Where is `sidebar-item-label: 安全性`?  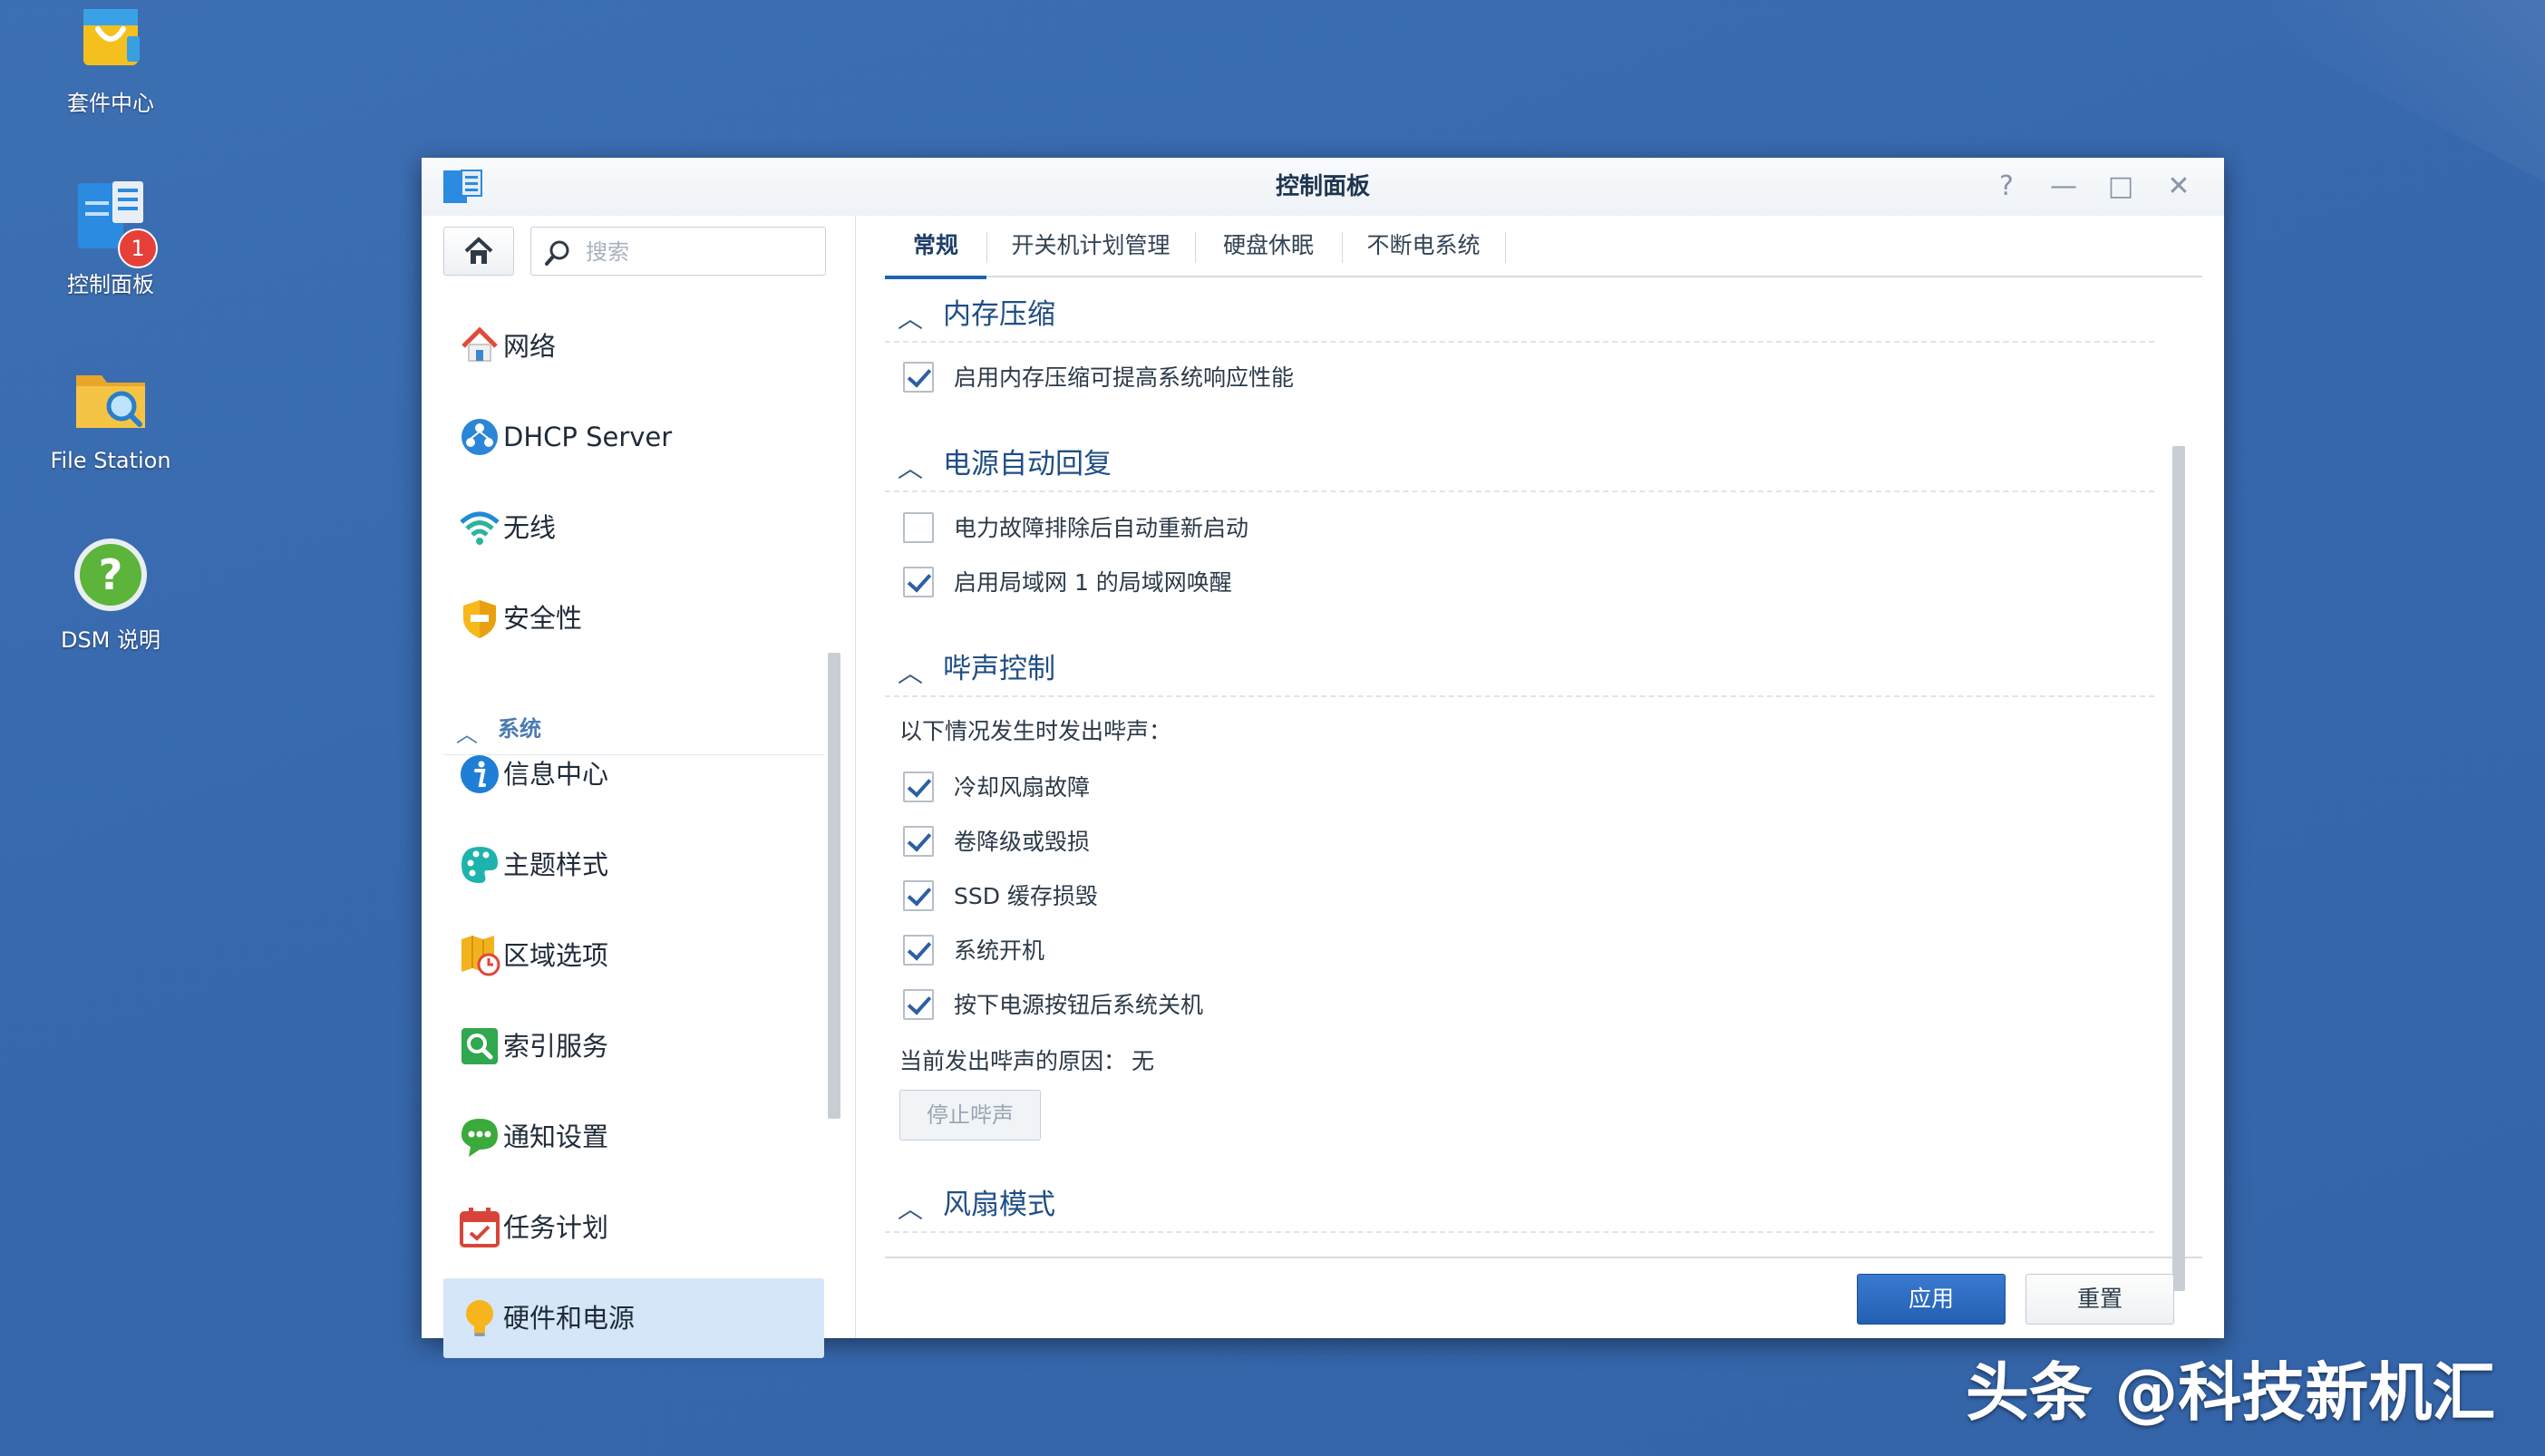
sidebar-item-label: 安全性 is located at coordinates (543, 618).